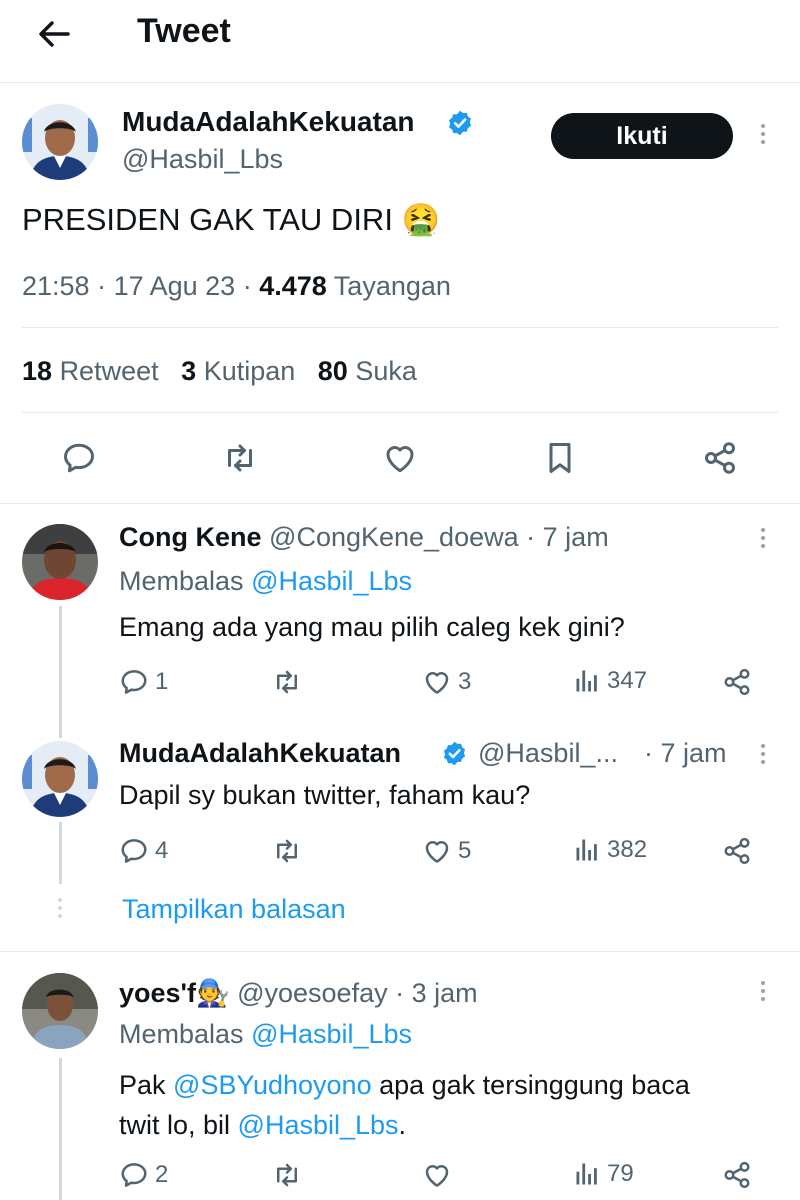 The image size is (800, 1200). What do you see at coordinates (109, 371) in the screenshot?
I see `retweets-label: Retweet` at bounding box center [109, 371].